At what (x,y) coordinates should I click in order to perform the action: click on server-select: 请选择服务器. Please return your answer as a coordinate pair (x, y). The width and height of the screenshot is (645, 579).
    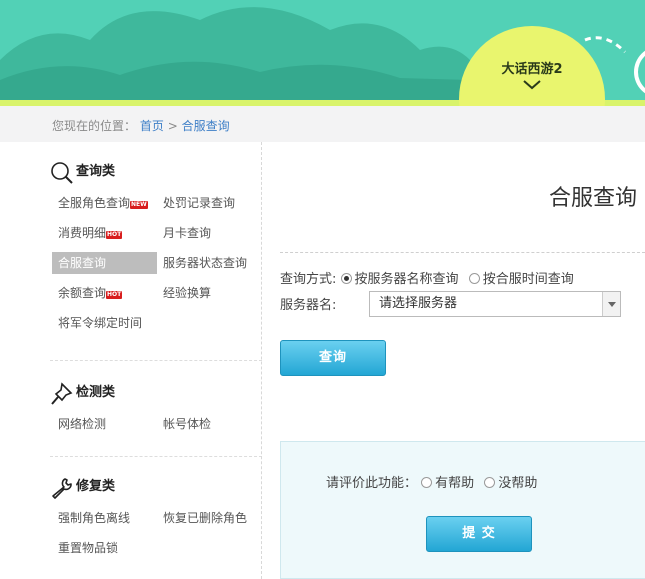
    Looking at the image, I should click on (495, 304).